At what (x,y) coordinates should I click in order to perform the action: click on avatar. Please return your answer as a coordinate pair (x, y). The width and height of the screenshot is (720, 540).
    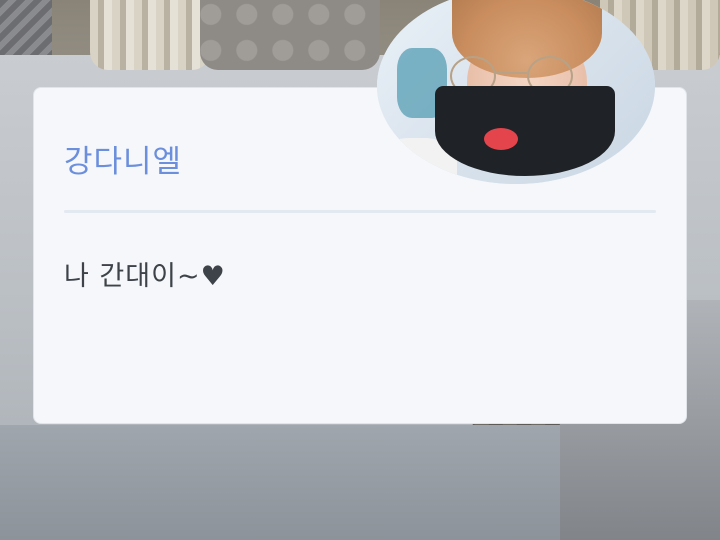
    Looking at the image, I should click on (516, 92).